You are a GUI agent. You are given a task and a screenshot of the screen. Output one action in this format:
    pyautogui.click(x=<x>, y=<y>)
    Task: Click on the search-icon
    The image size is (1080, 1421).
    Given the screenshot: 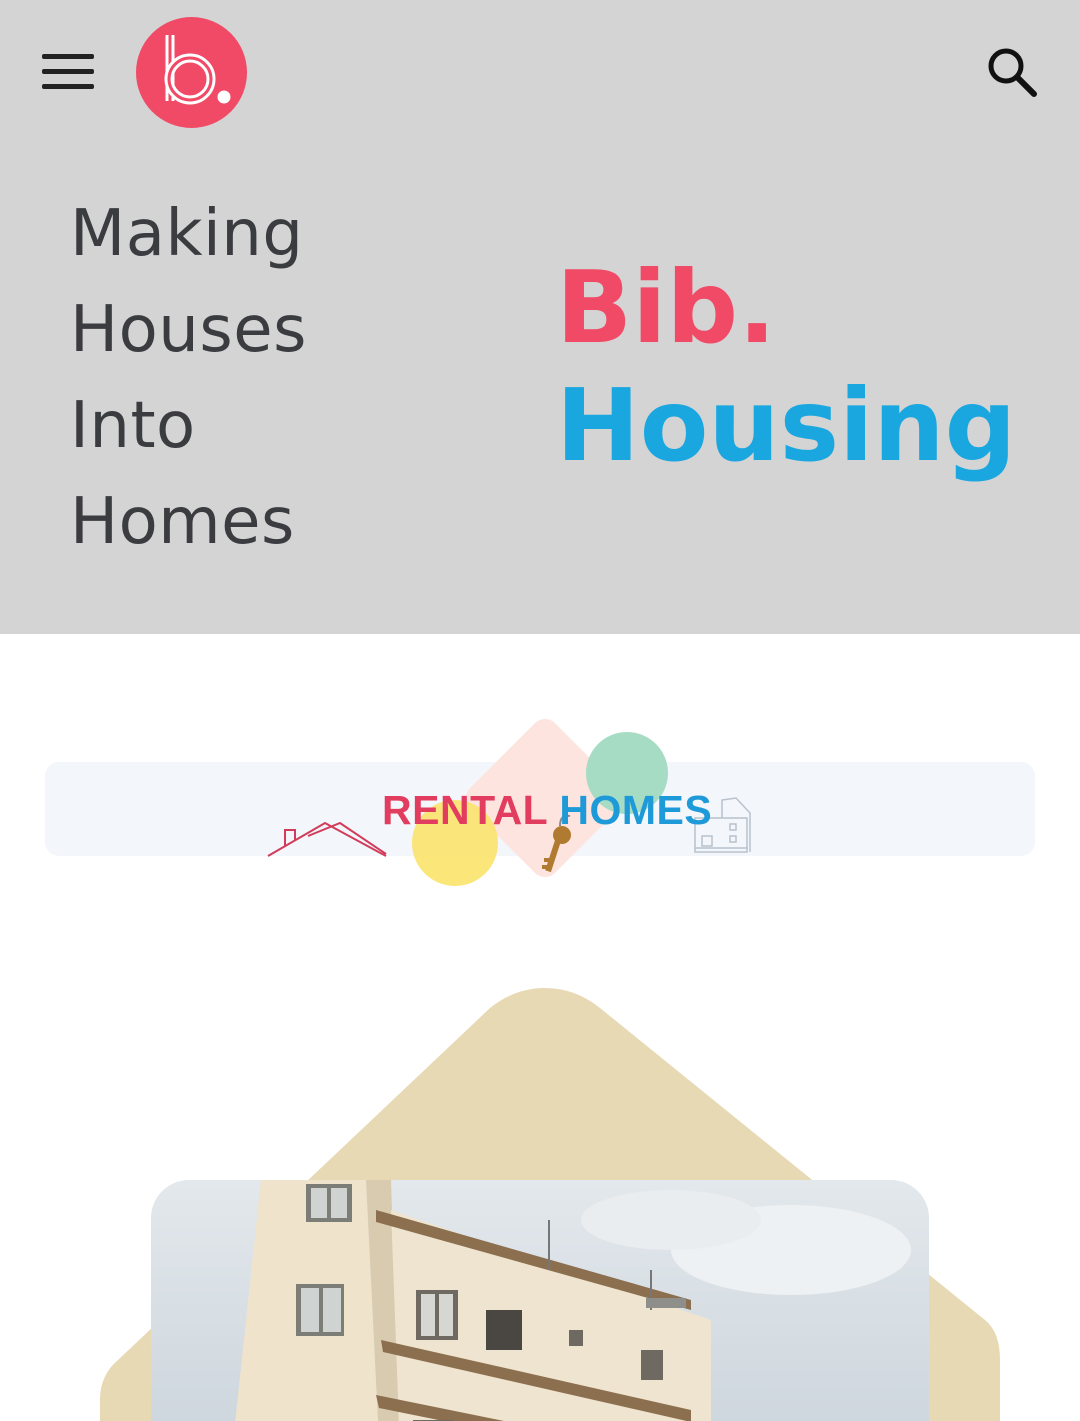 What is the action you would take?
    pyautogui.click(x=1012, y=72)
    